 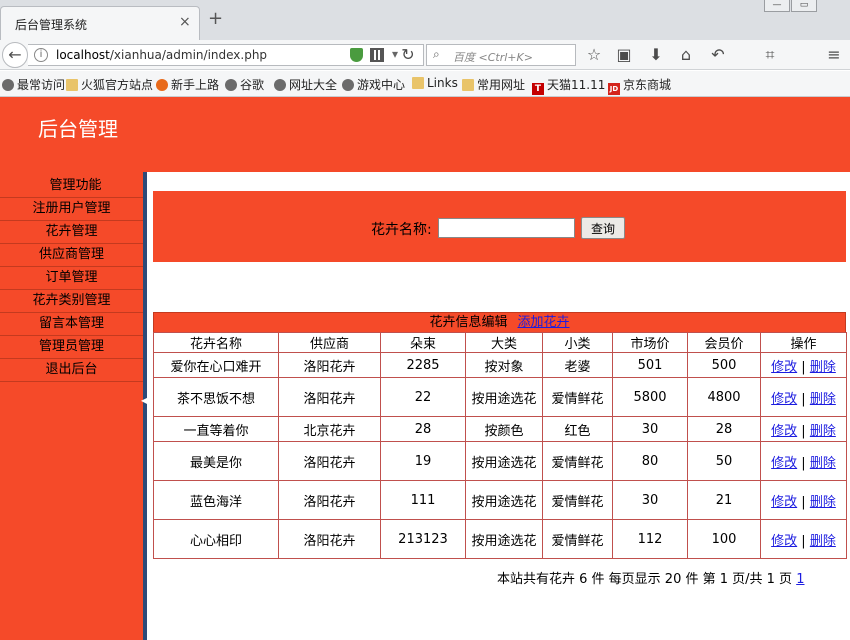 What do you see at coordinates (577, 461) in the screenshot?
I see `cell-subcategory: 爱情鲜花` at bounding box center [577, 461].